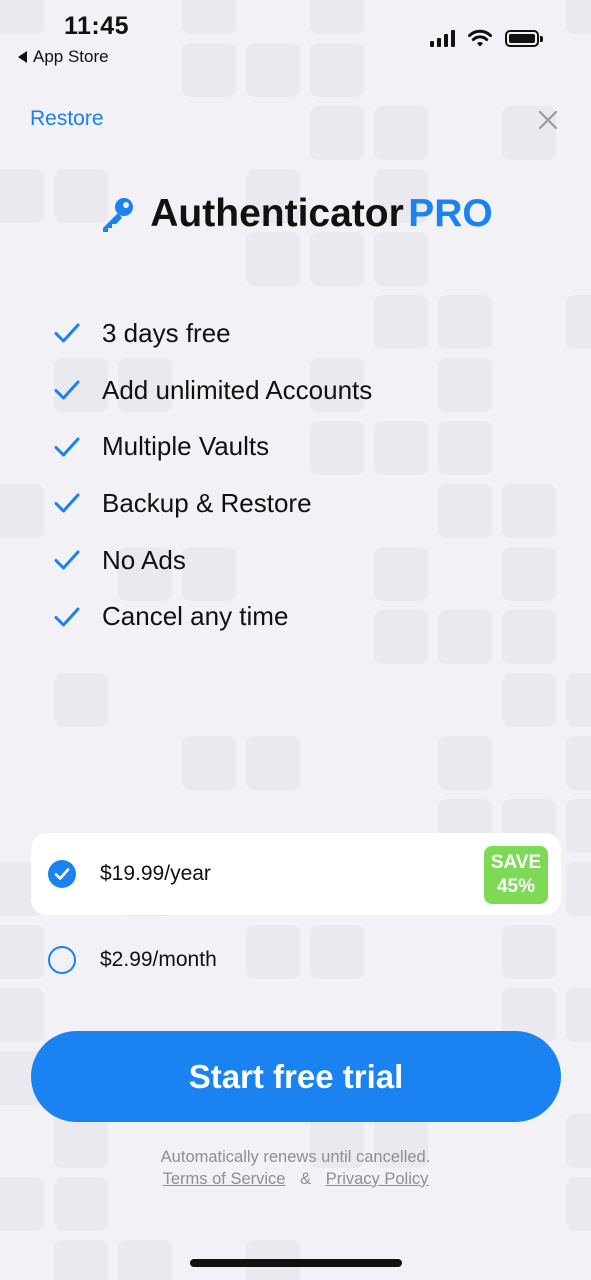 The width and height of the screenshot is (591, 1280). I want to click on back-label: App Store, so click(71, 56).